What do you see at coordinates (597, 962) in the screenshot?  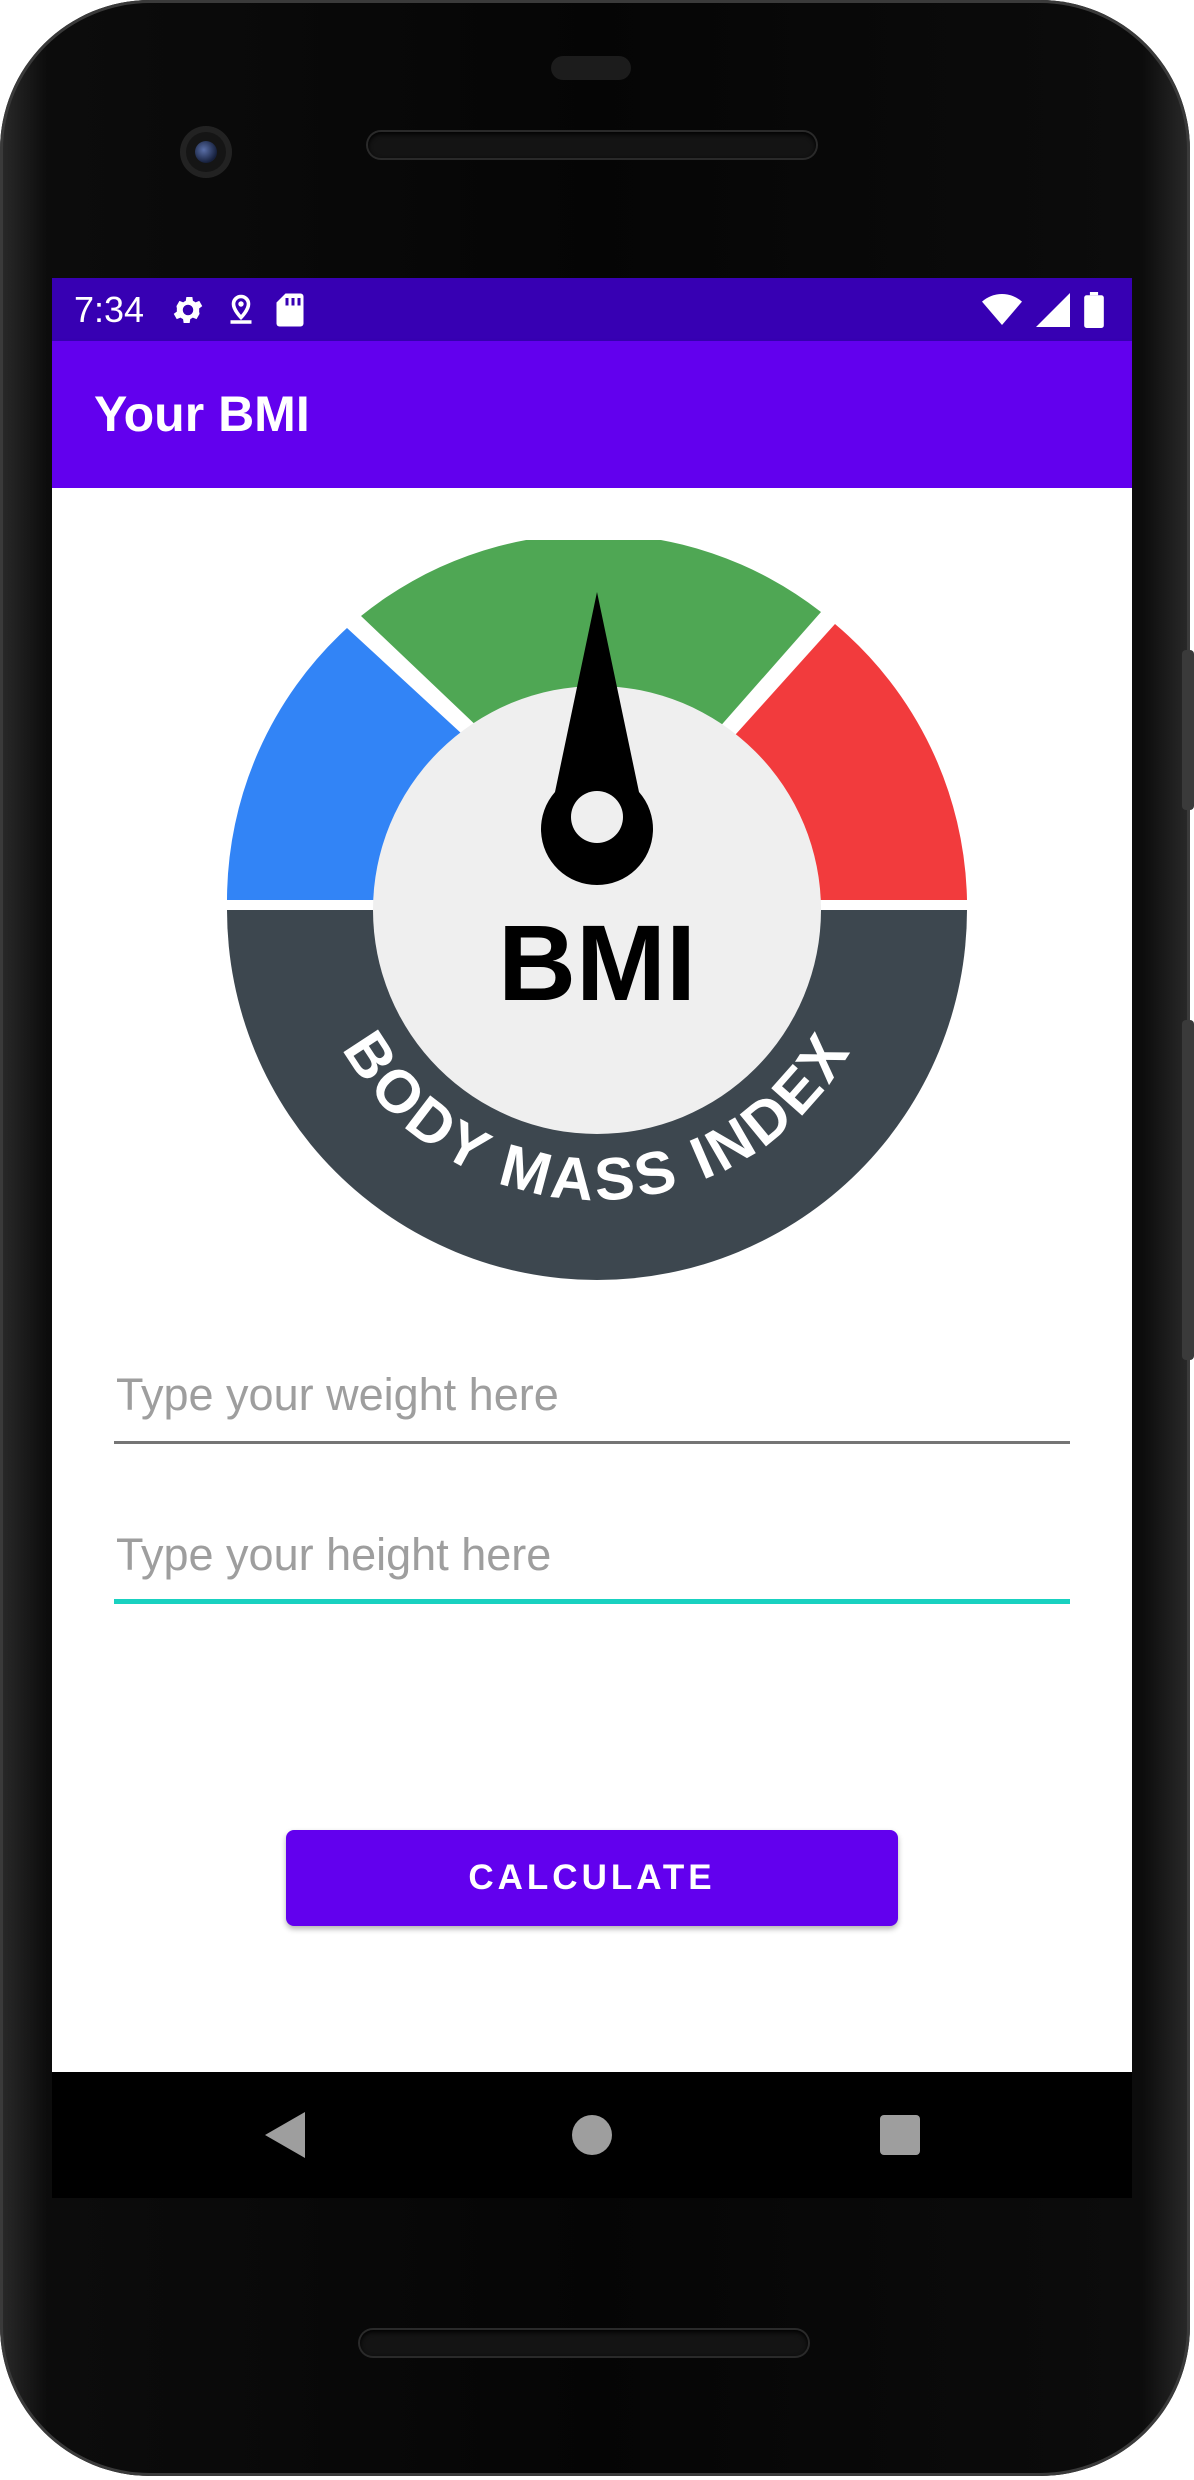 I see `logo-center-text: BMI` at bounding box center [597, 962].